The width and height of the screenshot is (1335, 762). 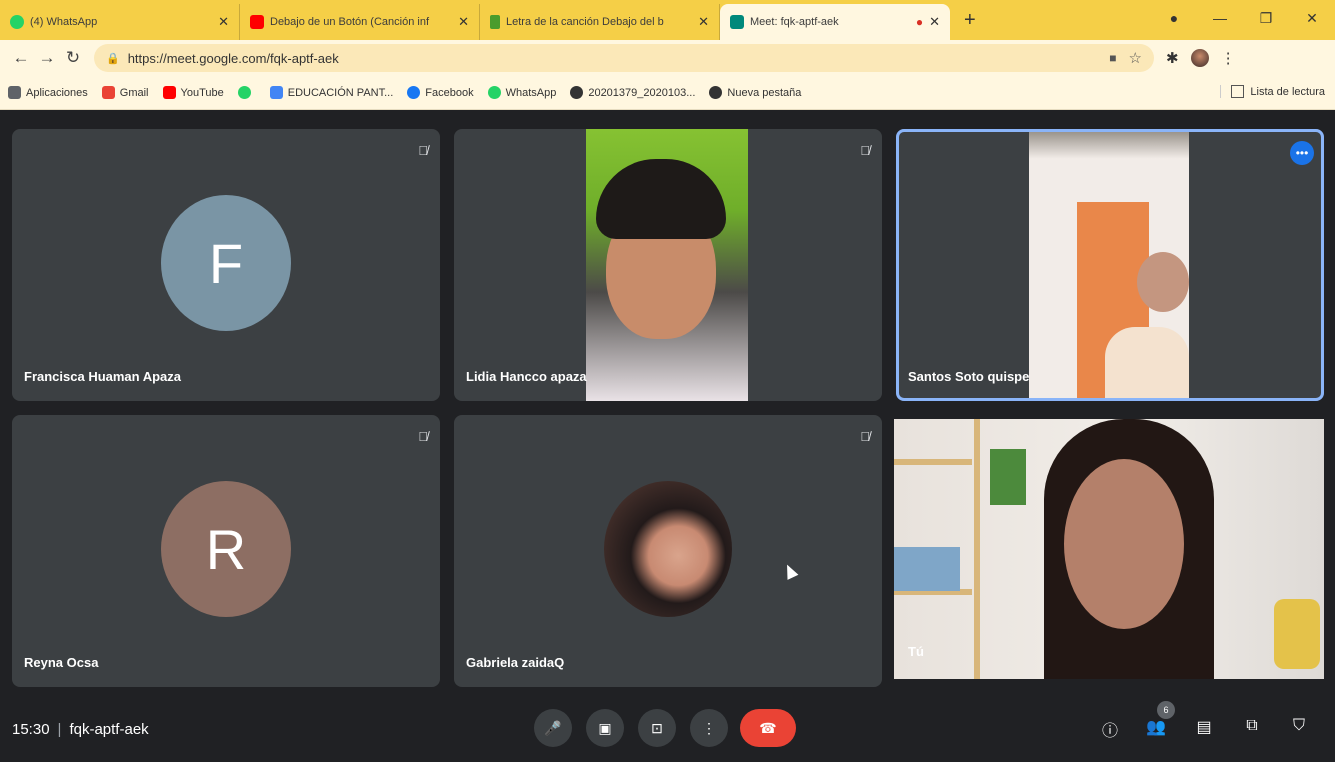 I want to click on participant-tile: 🎙̸ Lidia Hancco apaza, so click(x=668, y=265).